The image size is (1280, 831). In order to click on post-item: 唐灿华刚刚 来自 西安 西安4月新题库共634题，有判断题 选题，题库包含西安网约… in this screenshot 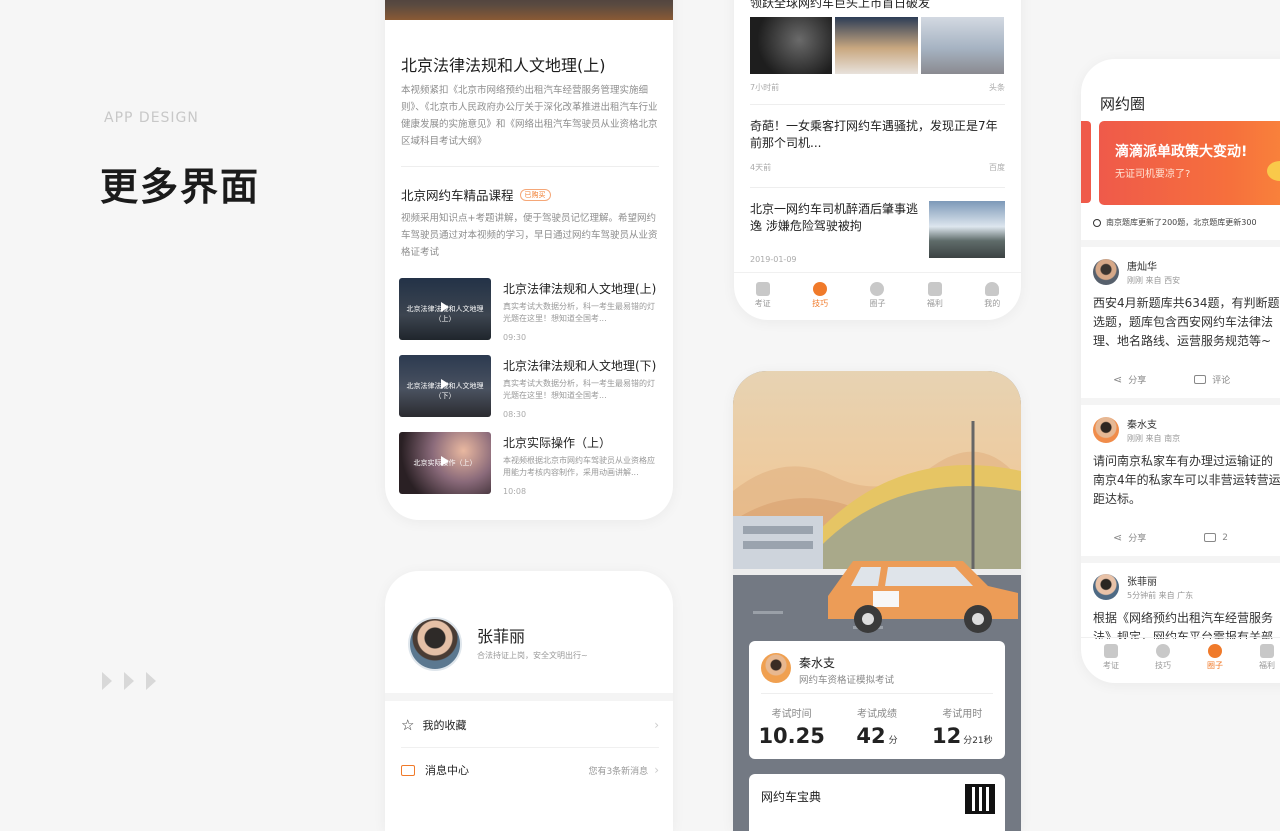, I will do `click(1186, 304)`.